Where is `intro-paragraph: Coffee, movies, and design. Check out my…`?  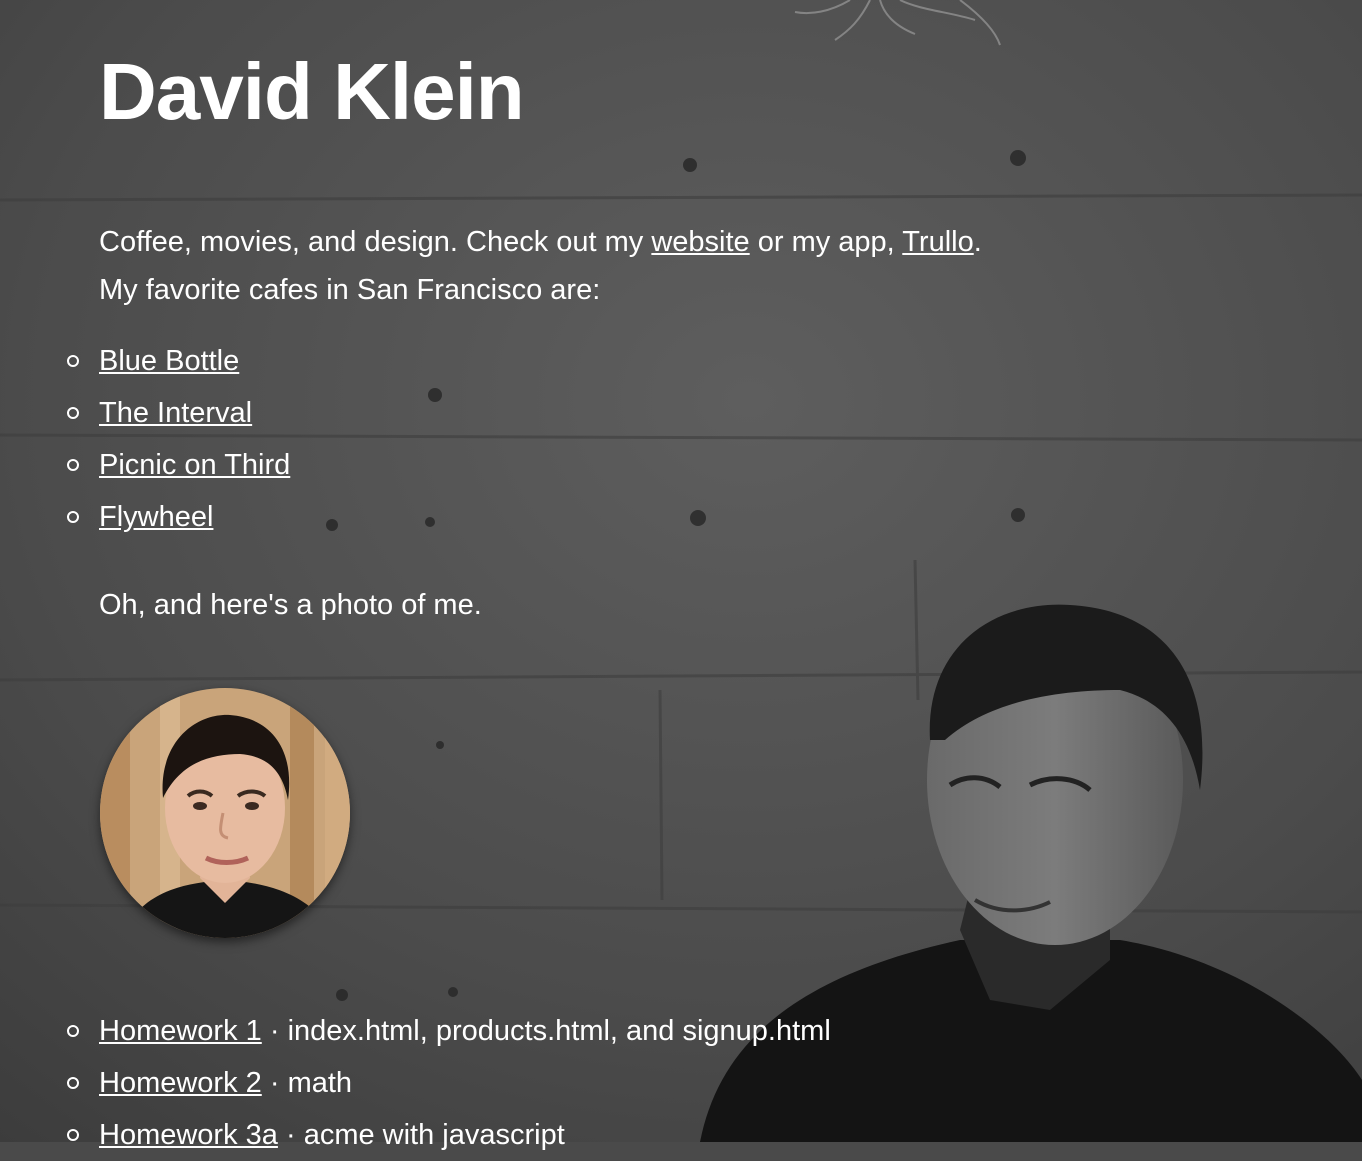
intro-paragraph: Coffee, movies, and design. Check out my… is located at coordinates (649, 266).